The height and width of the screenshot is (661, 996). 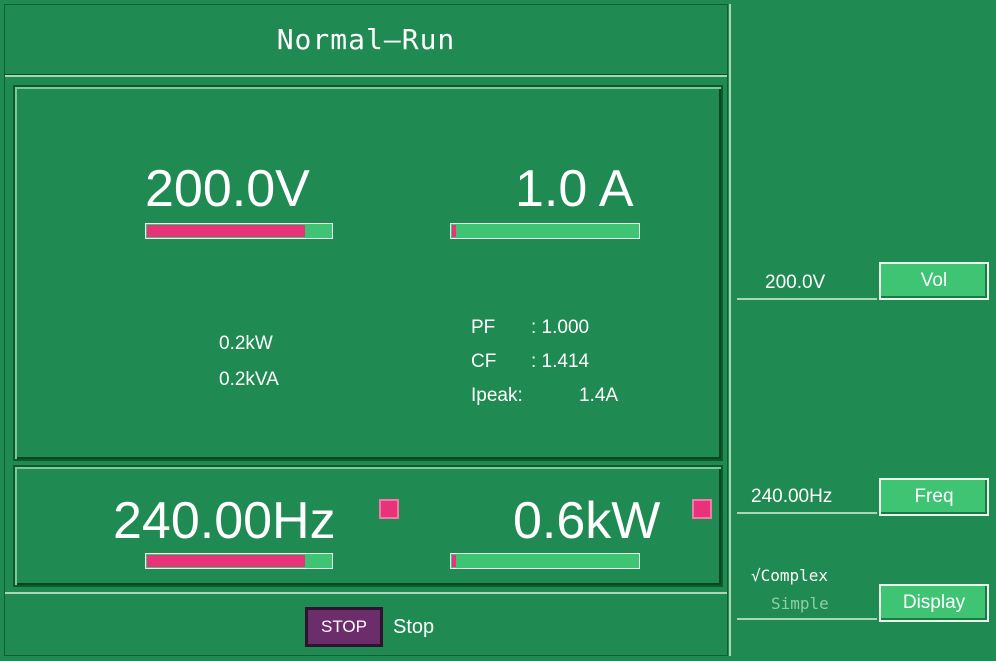 What do you see at coordinates (587, 521) in the screenshot?
I see `power-reading: 0.6kW` at bounding box center [587, 521].